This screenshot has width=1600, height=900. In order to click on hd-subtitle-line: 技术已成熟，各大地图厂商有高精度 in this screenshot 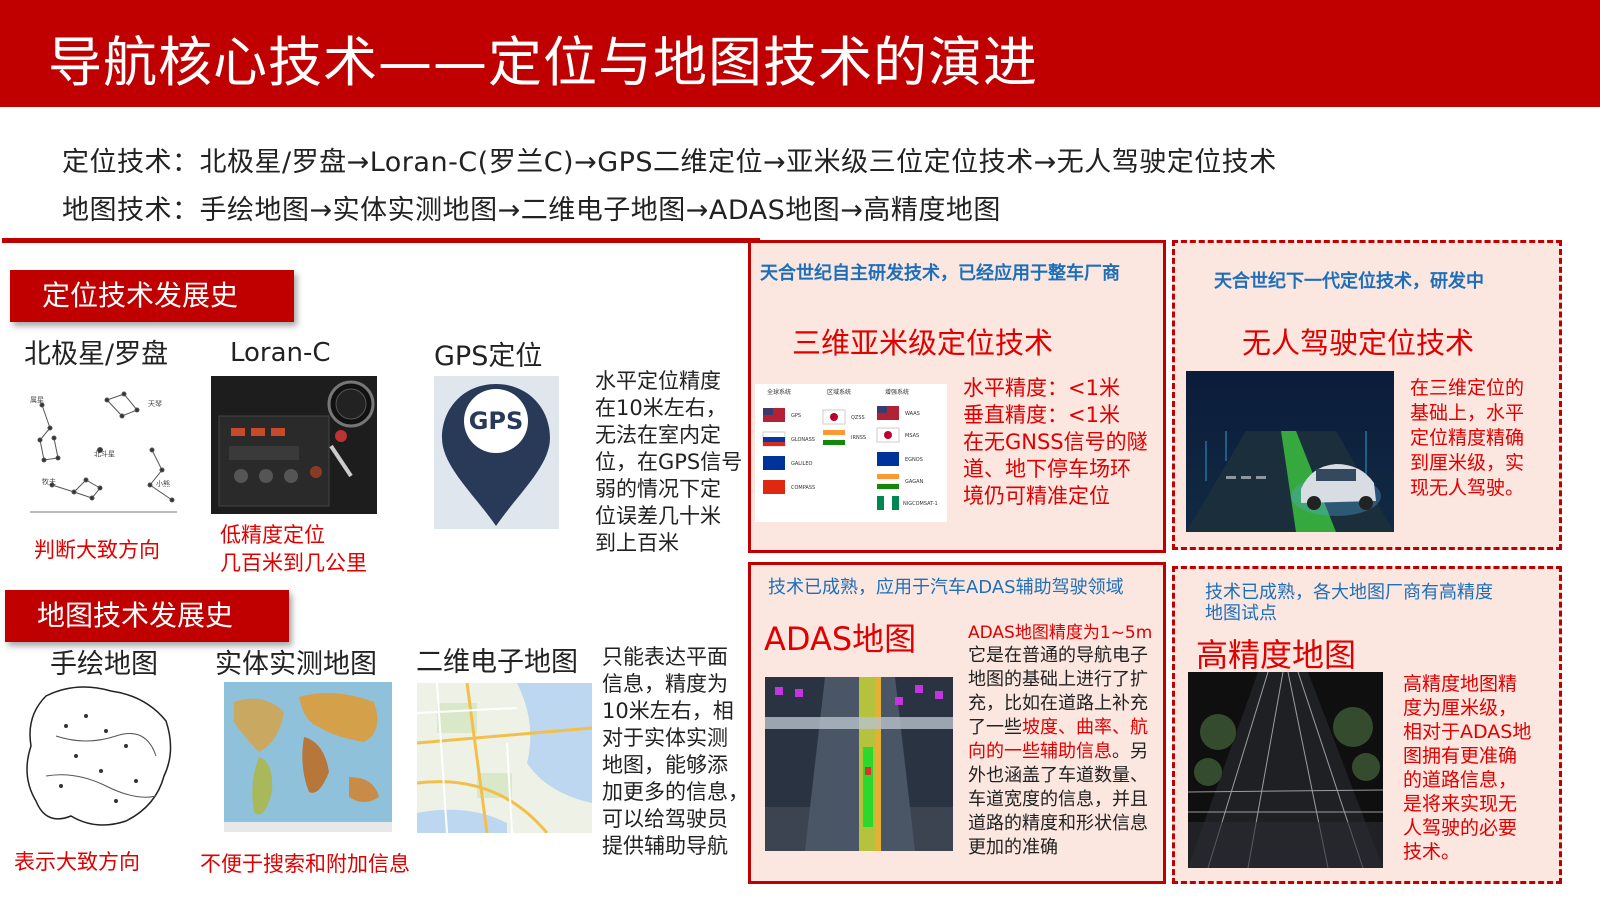, I will do `click(1349, 592)`.